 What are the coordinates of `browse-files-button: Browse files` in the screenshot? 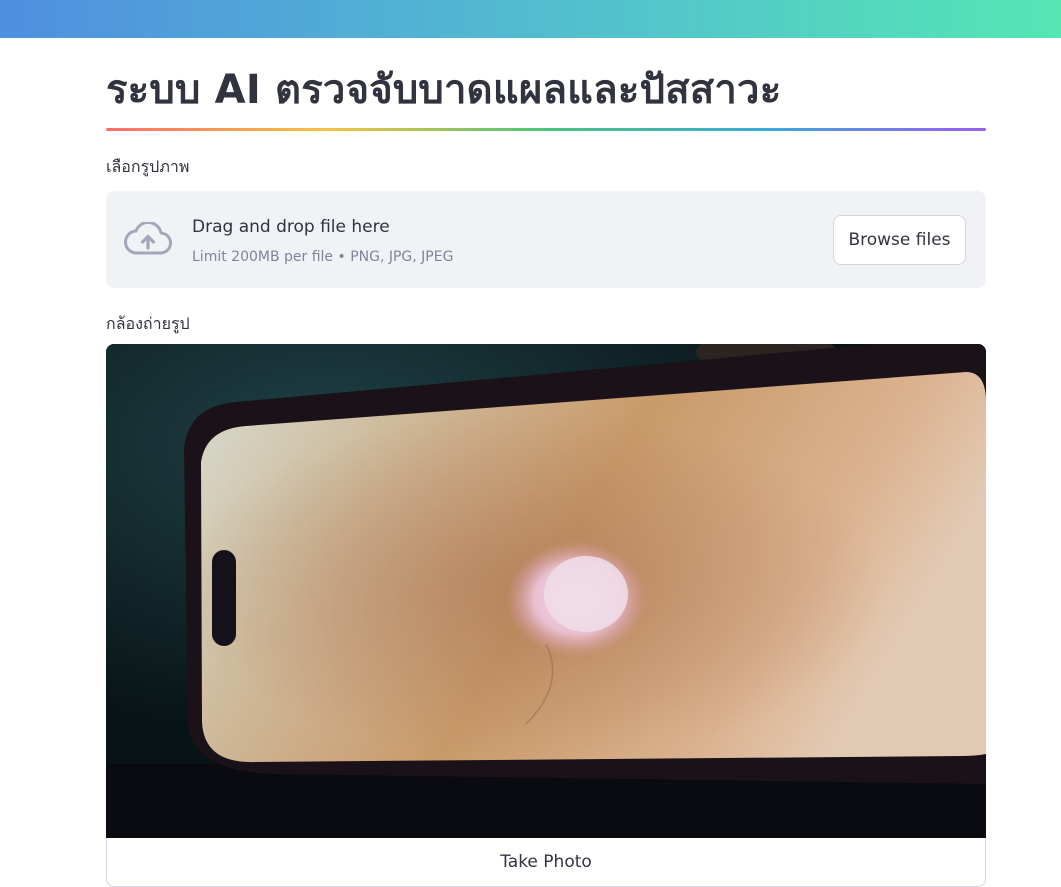 It's located at (899, 240).